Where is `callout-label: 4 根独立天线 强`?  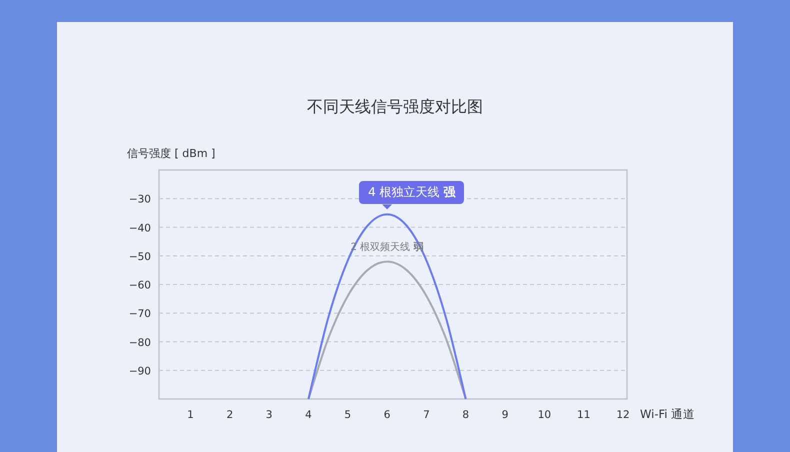 callout-label: 4 根独立天线 强 is located at coordinates (411, 192).